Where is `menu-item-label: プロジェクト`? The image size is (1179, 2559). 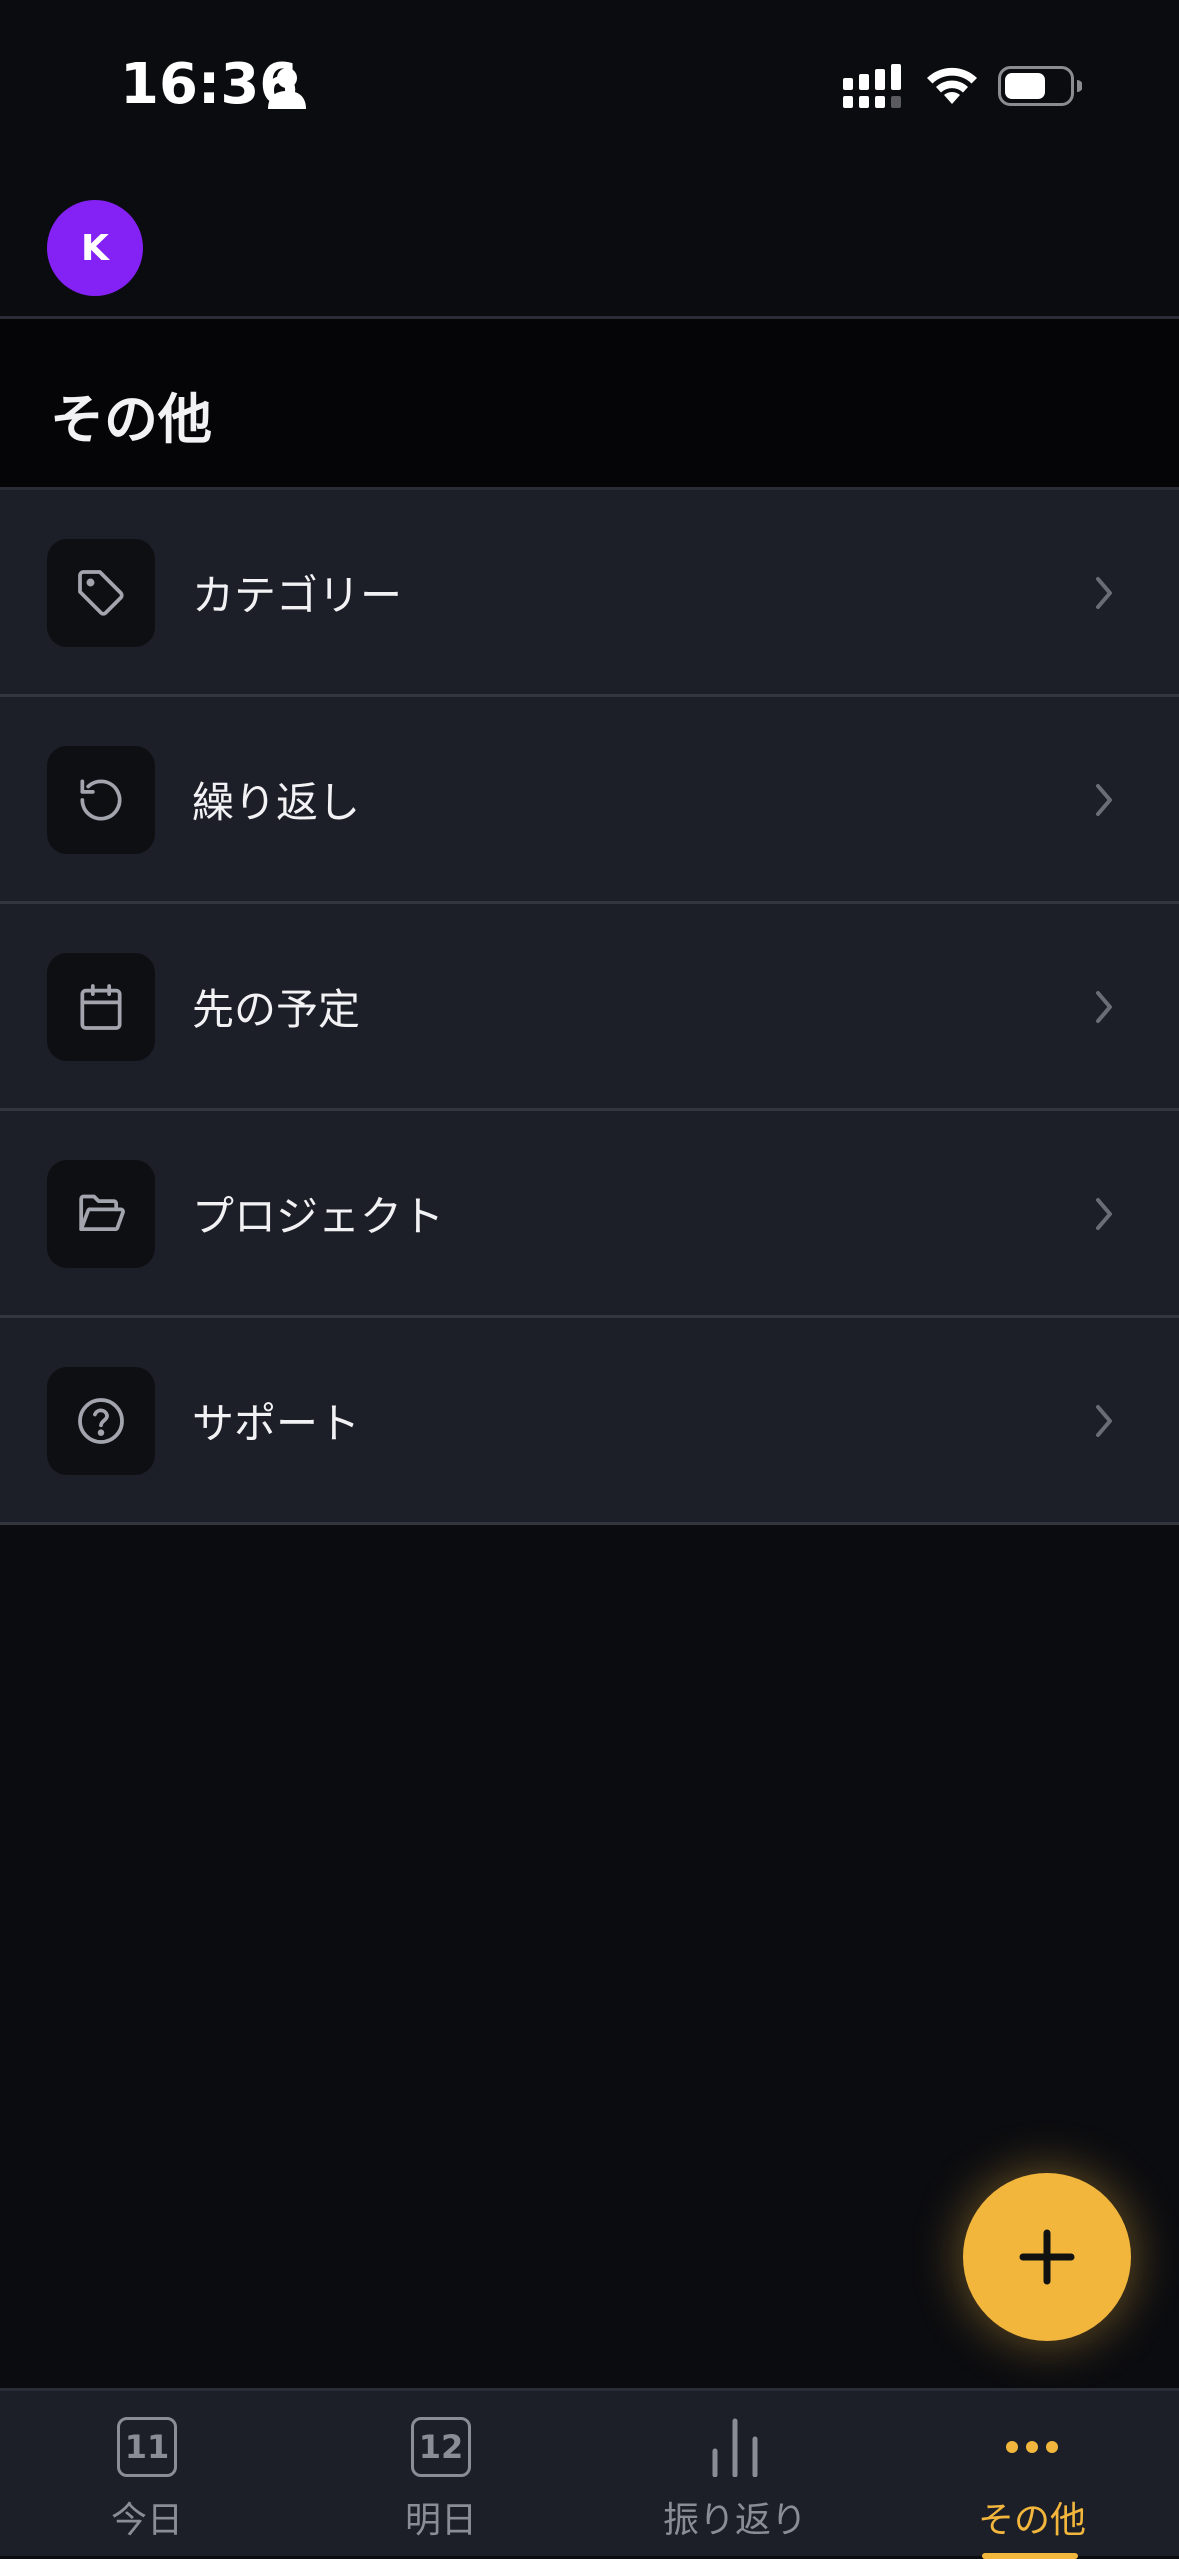 menu-item-label: プロジェクト is located at coordinates (318, 1216).